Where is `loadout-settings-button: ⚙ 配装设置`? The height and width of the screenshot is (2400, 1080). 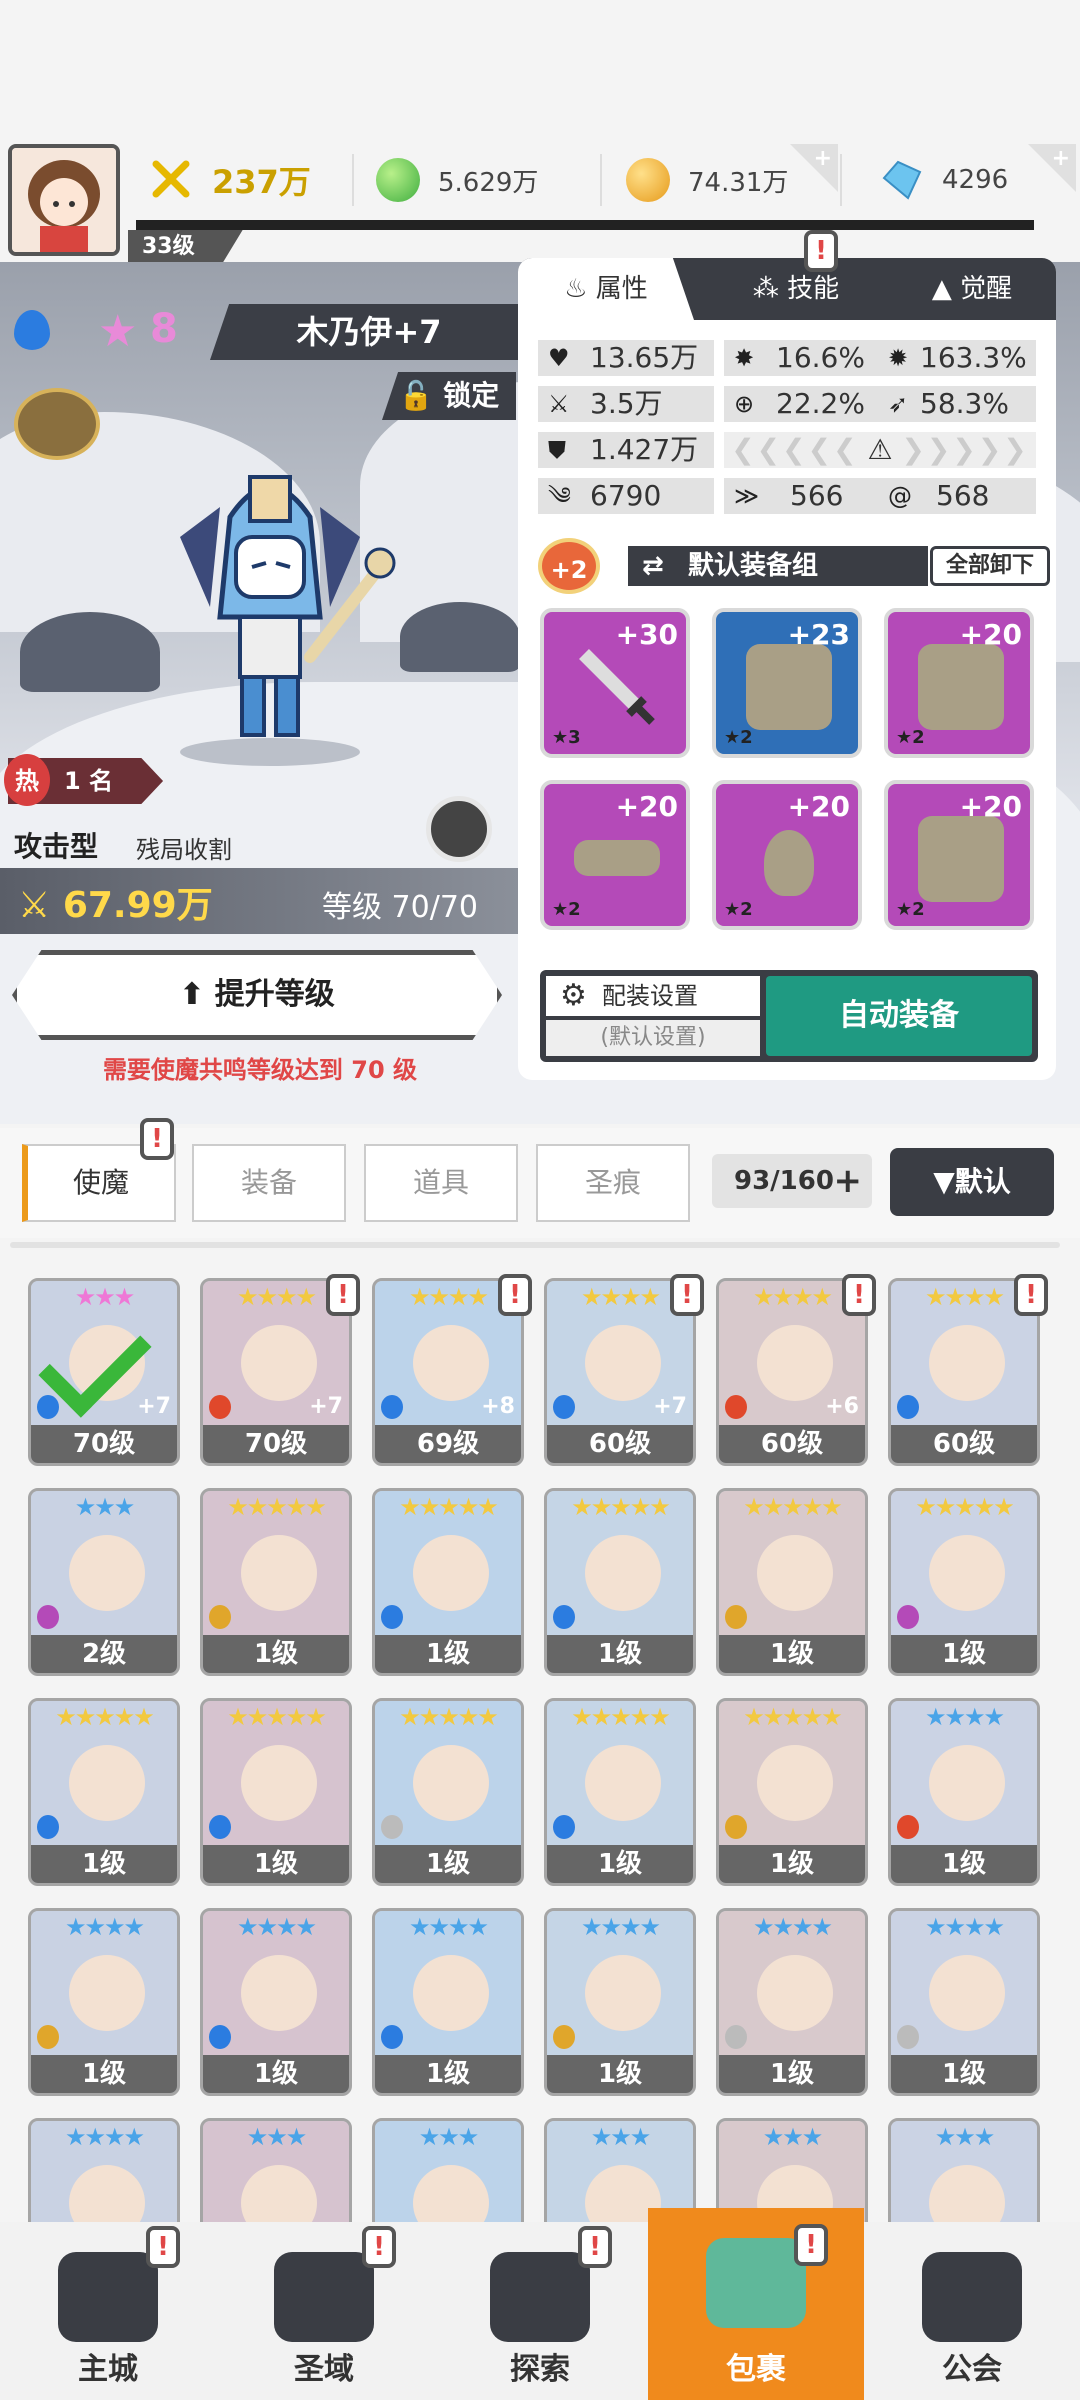 loadout-settings-button: ⚙ 配装设置 is located at coordinates (653, 996).